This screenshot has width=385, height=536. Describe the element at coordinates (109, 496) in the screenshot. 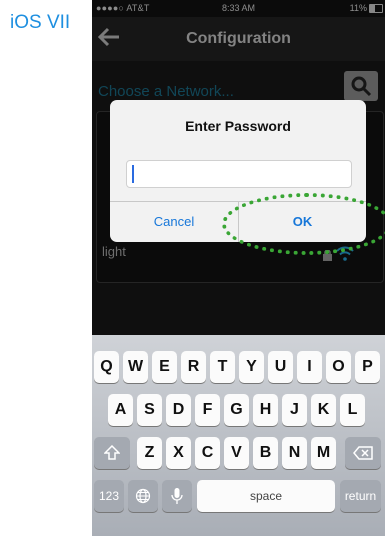

I see `numbers-key: 123` at that location.